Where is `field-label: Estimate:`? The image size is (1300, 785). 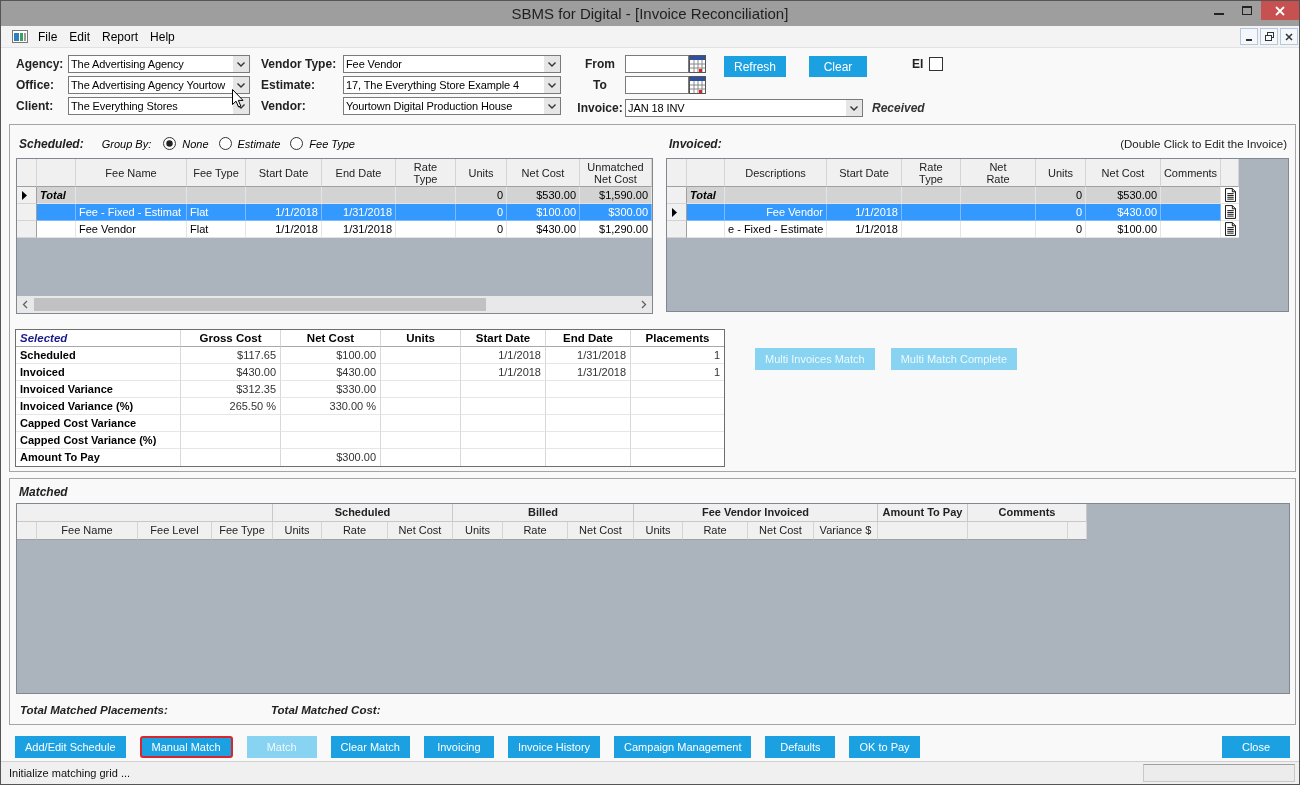
field-label: Estimate: is located at coordinates (289, 85).